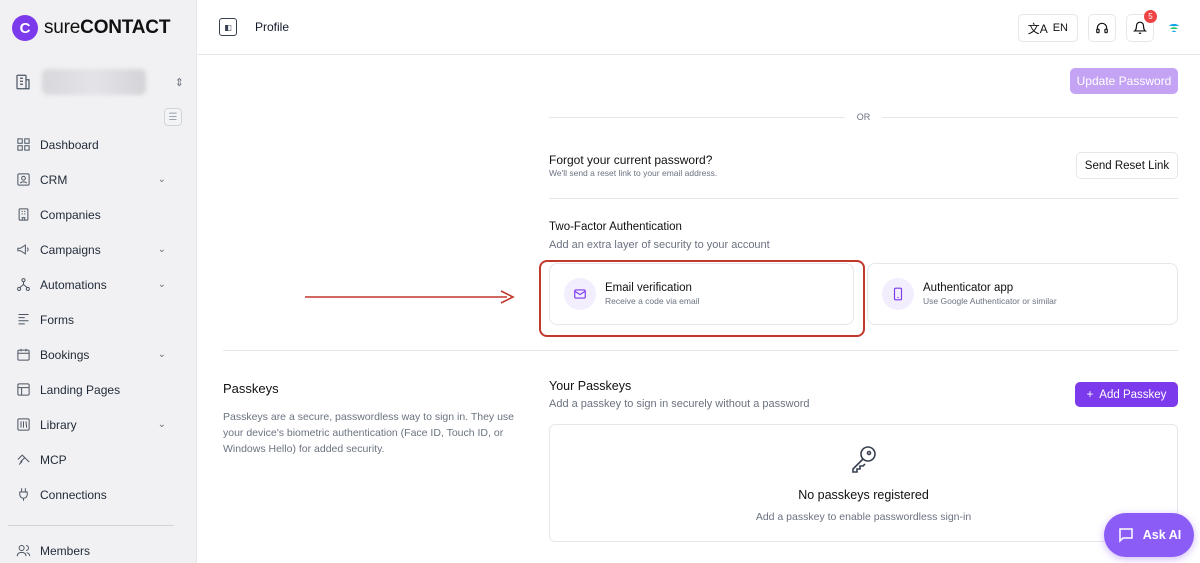 This screenshot has height=563, width=1200. I want to click on ask-ai-label: Ask AI, so click(1162, 535).